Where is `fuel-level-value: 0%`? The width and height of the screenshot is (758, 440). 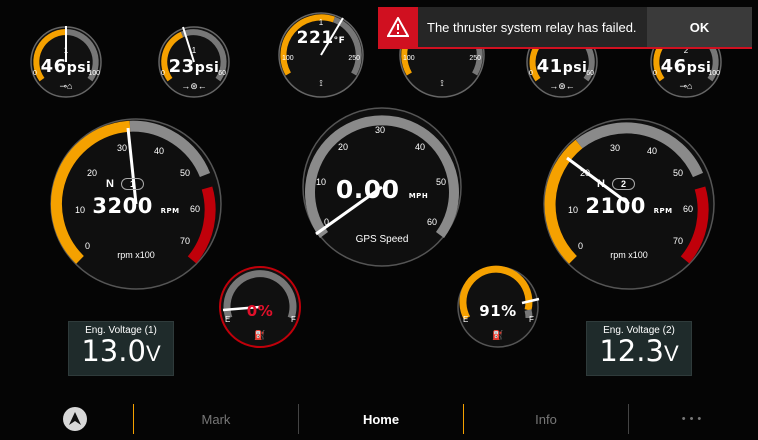
fuel-level-value: 0% is located at coordinates (260, 311).